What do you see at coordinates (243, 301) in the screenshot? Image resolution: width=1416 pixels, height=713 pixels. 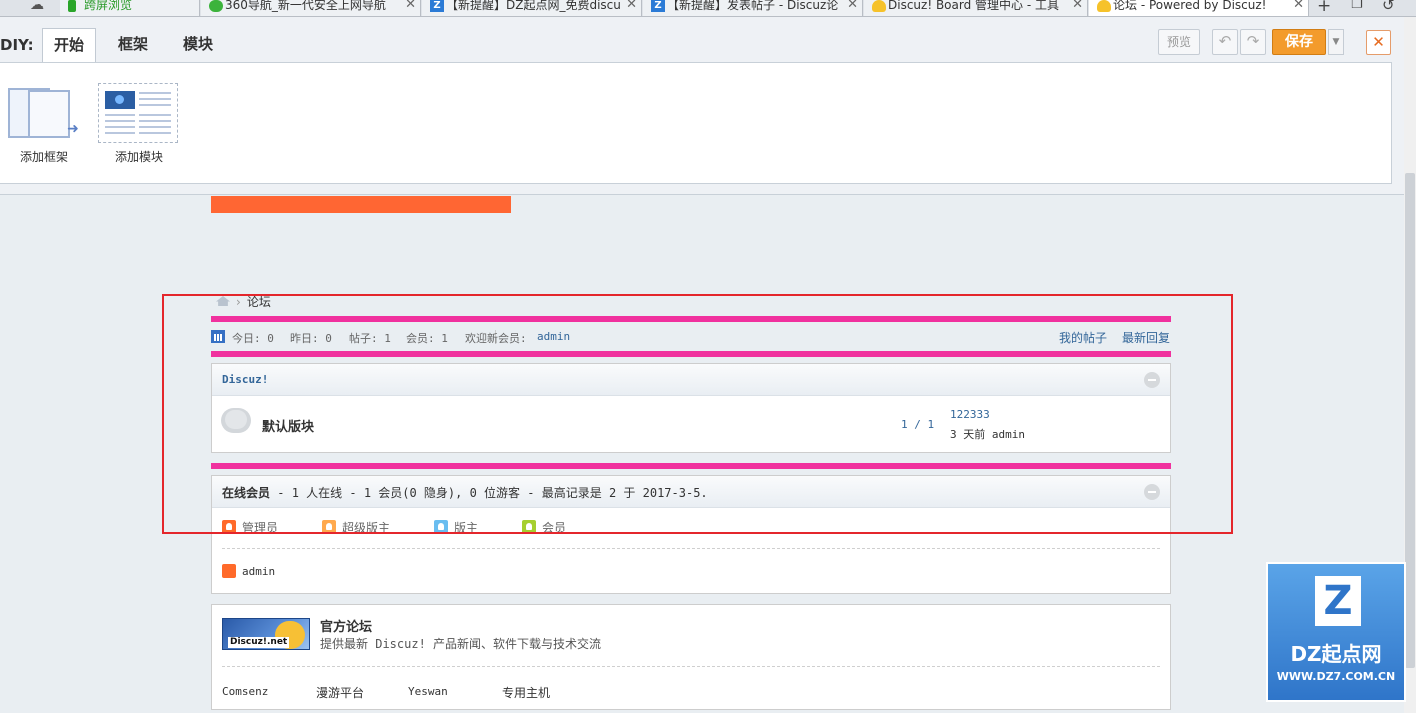 I see `breadcrumb: › 论坛` at bounding box center [243, 301].